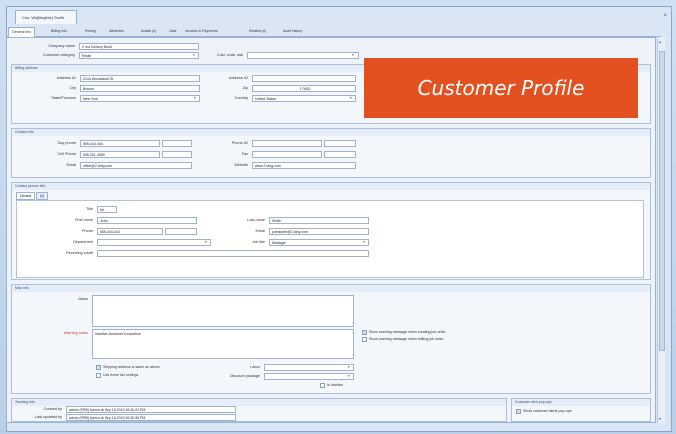 Image resolution: width=676 pixels, height=434 pixels. What do you see at coordinates (98, 375) in the screenshot?
I see `tax-settings-checkbox` at bounding box center [98, 375].